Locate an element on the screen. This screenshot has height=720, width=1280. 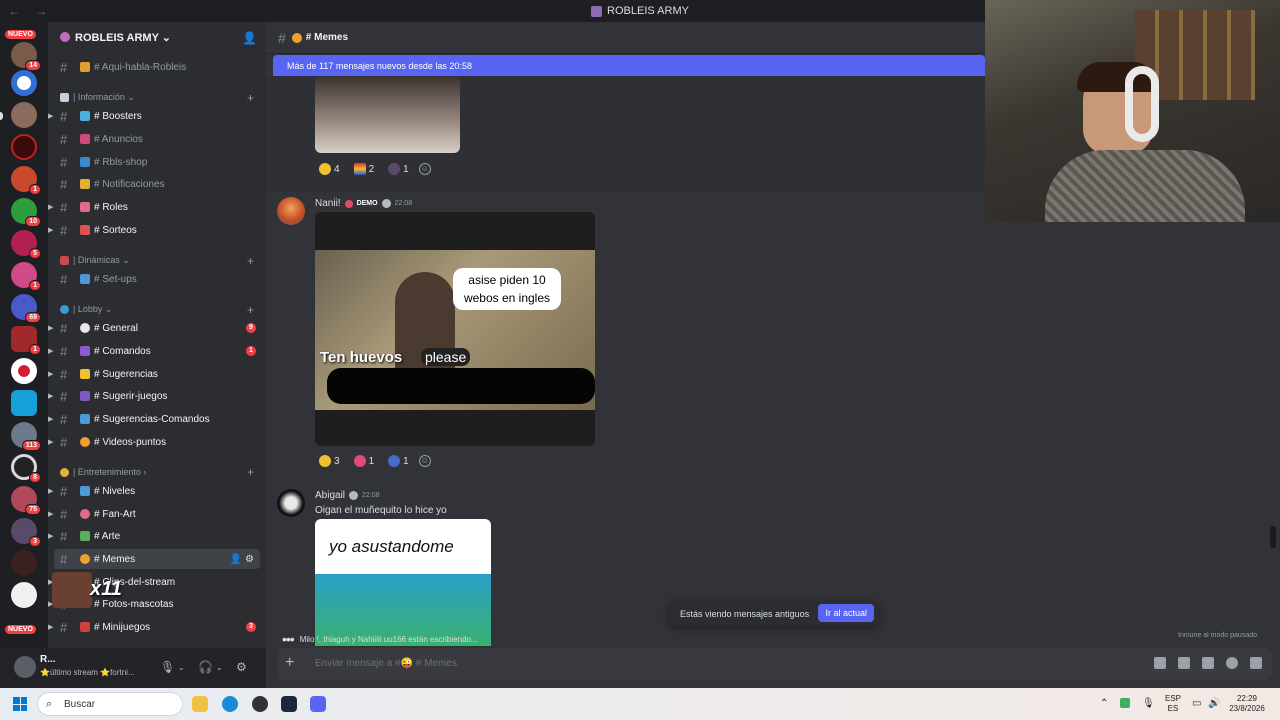
attach-plus-icon: + is located at coordinates (289, 663).